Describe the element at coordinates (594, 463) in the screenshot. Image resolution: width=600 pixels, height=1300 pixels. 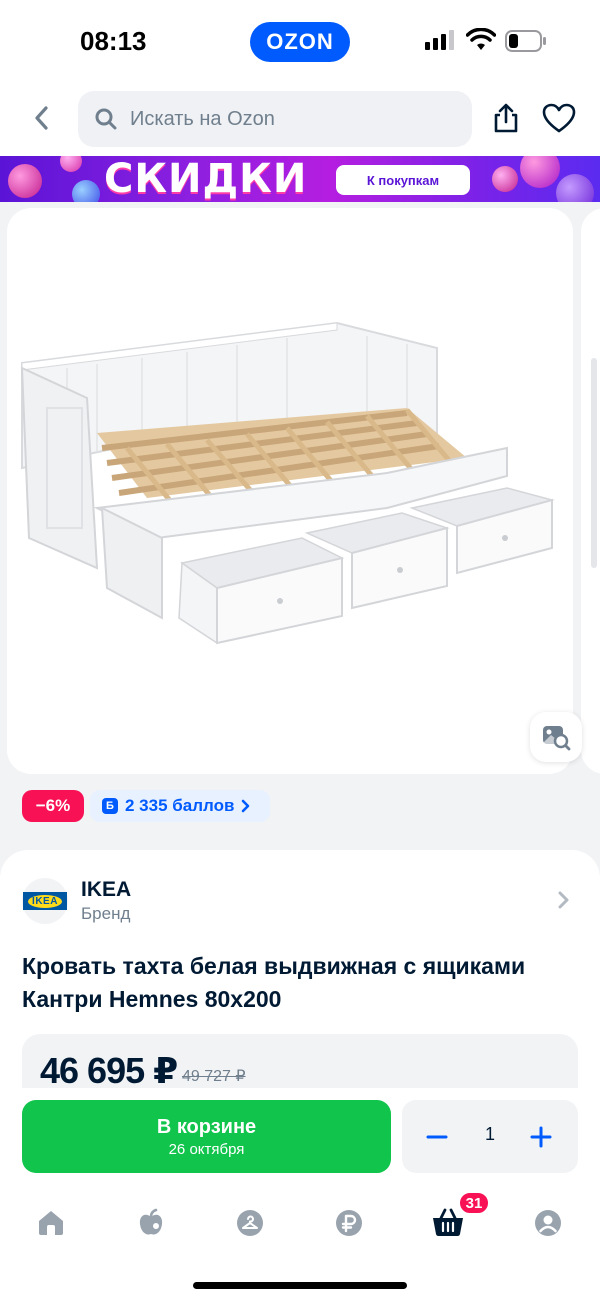
I see `next-image-edge` at that location.